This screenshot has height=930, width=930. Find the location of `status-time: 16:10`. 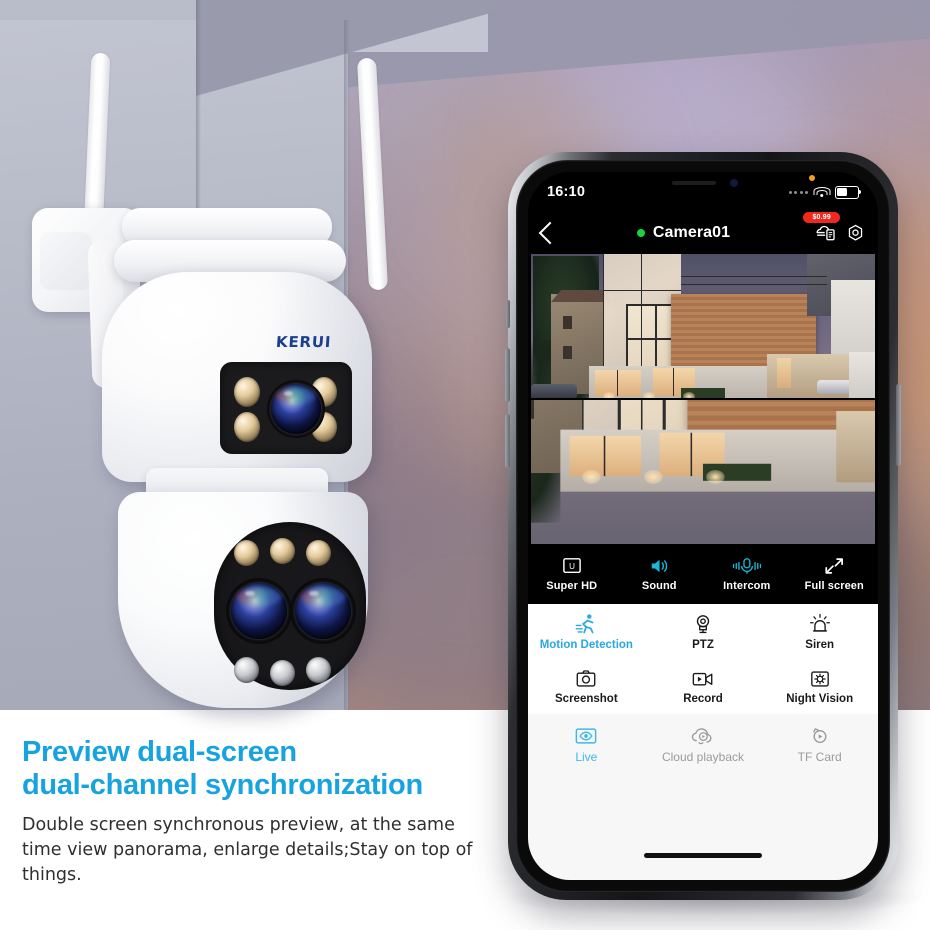

status-time: 16:10 is located at coordinates (566, 192).